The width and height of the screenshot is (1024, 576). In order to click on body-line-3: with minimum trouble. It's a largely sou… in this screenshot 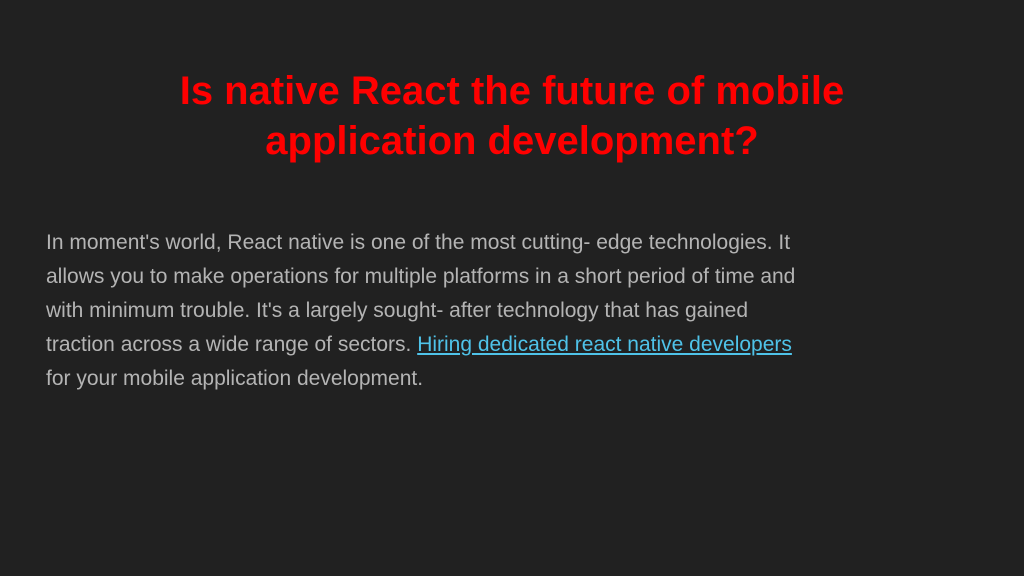, I will do `click(397, 310)`.